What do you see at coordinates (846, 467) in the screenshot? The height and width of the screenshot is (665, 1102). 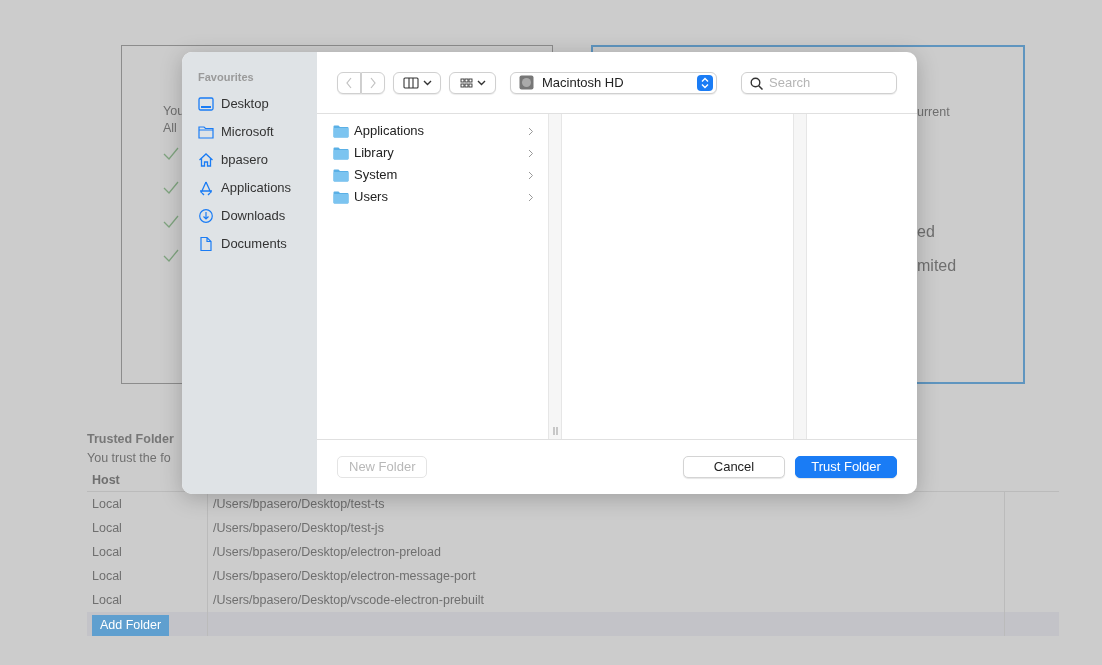 I see `confirm-button: Trust Folder` at bounding box center [846, 467].